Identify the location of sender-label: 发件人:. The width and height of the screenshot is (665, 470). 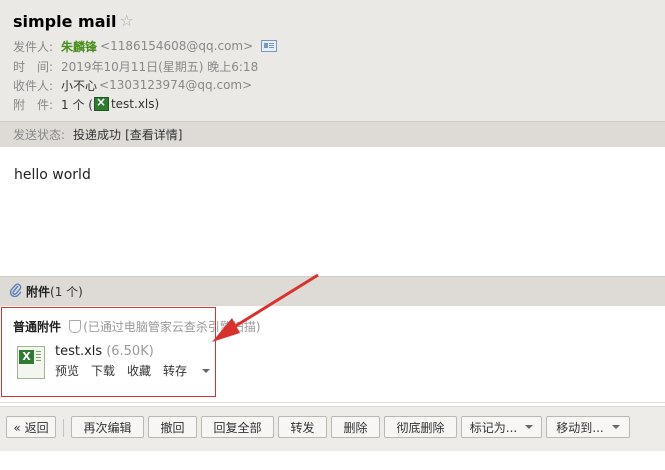
(33, 46).